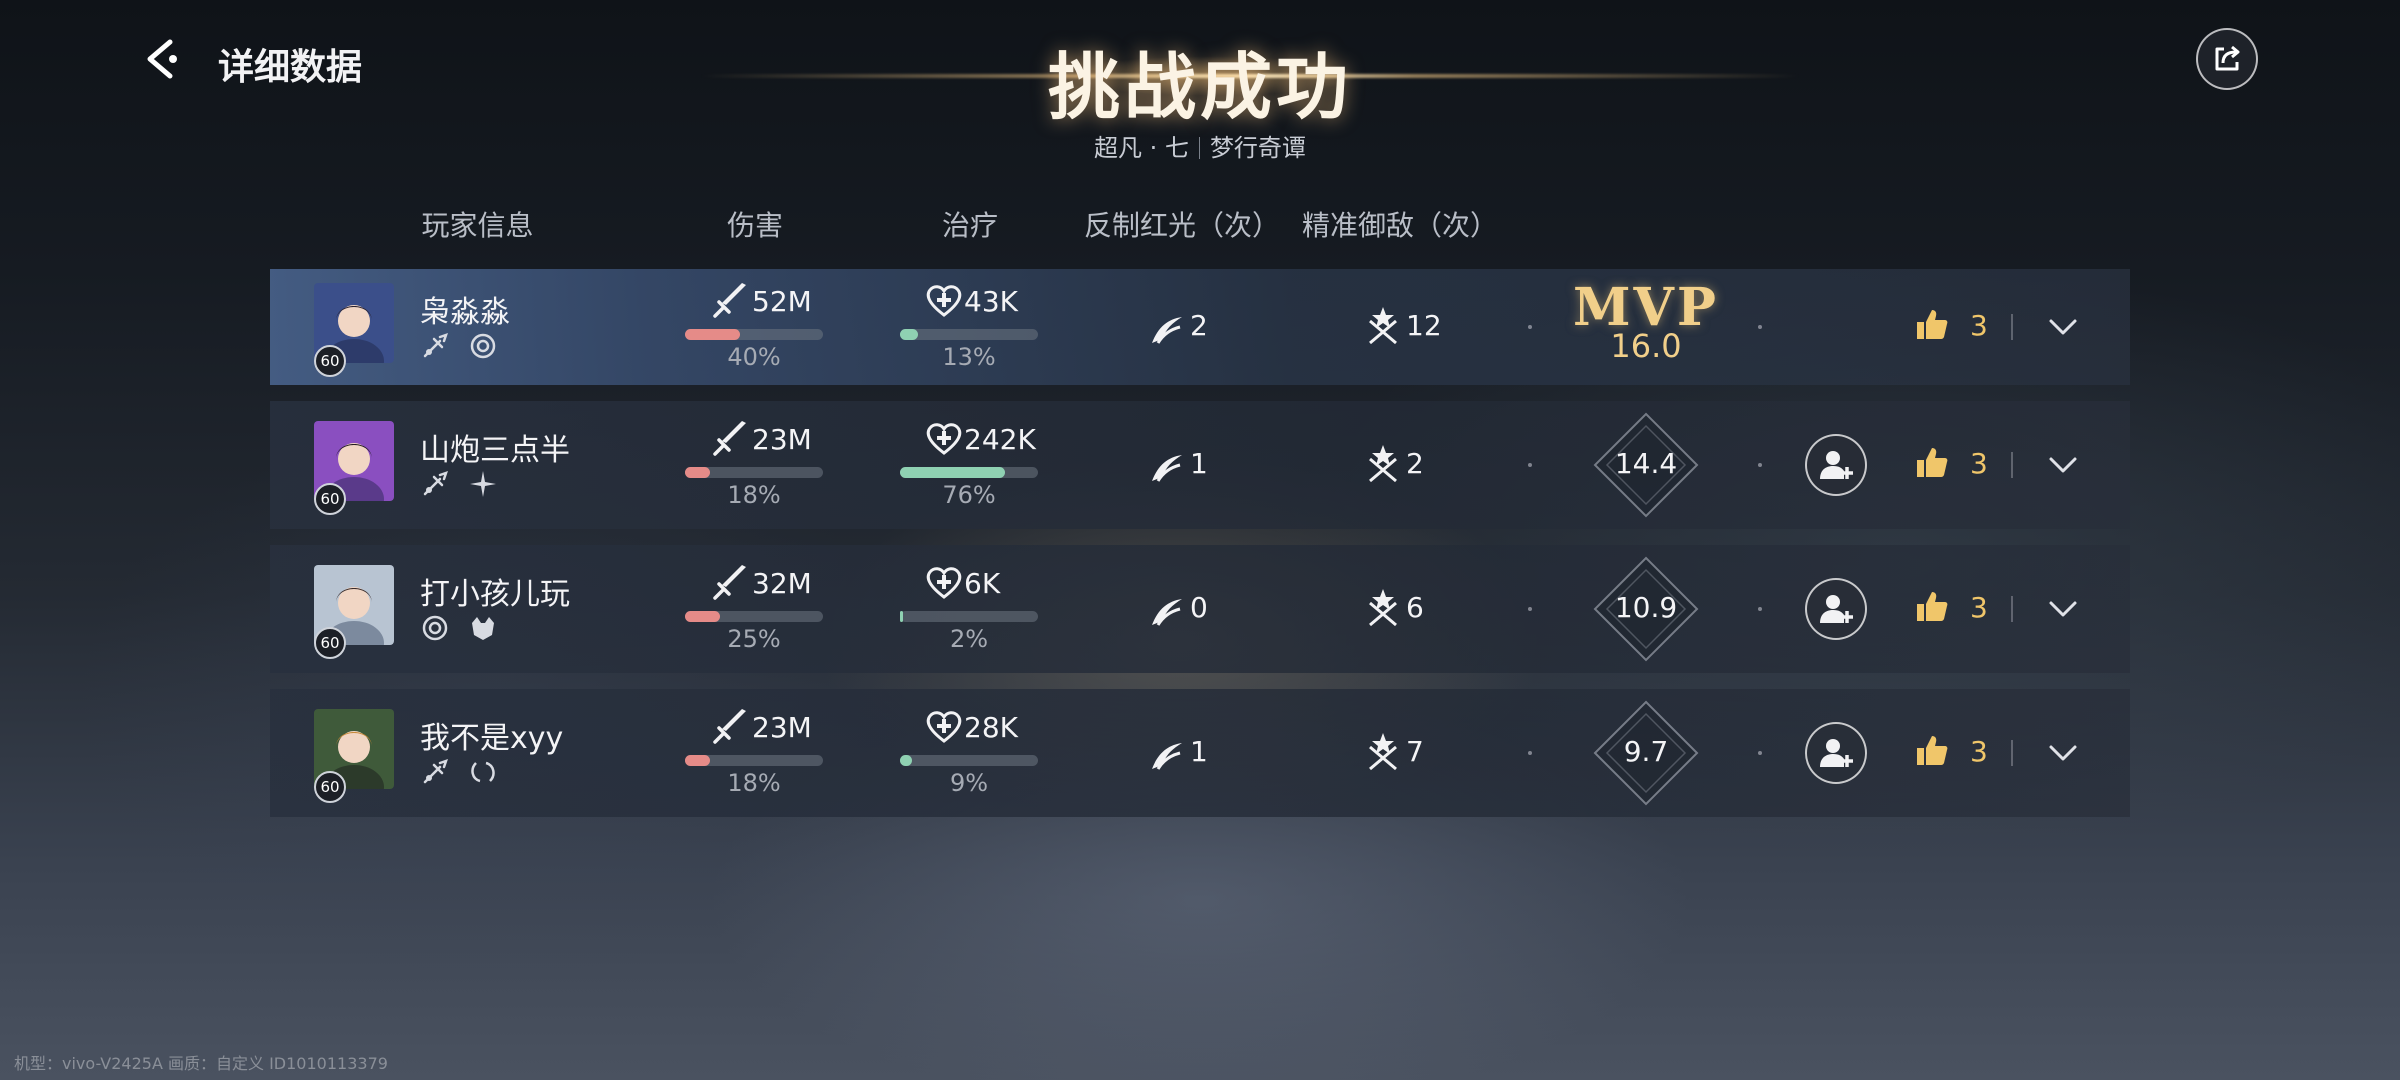 This screenshot has height=1080, width=2400. Describe the element at coordinates (782, 727) in the screenshot. I see `damage-value: 23M` at that location.